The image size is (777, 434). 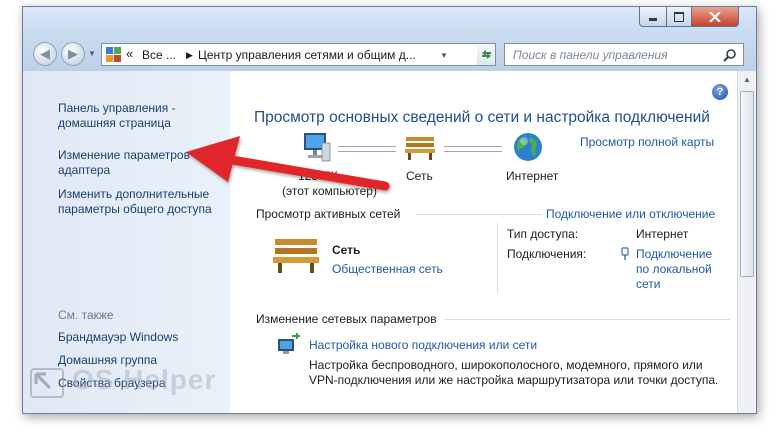 What do you see at coordinates (144, 379) in the screenshot?
I see `watermark-text: OS Helper` at bounding box center [144, 379].